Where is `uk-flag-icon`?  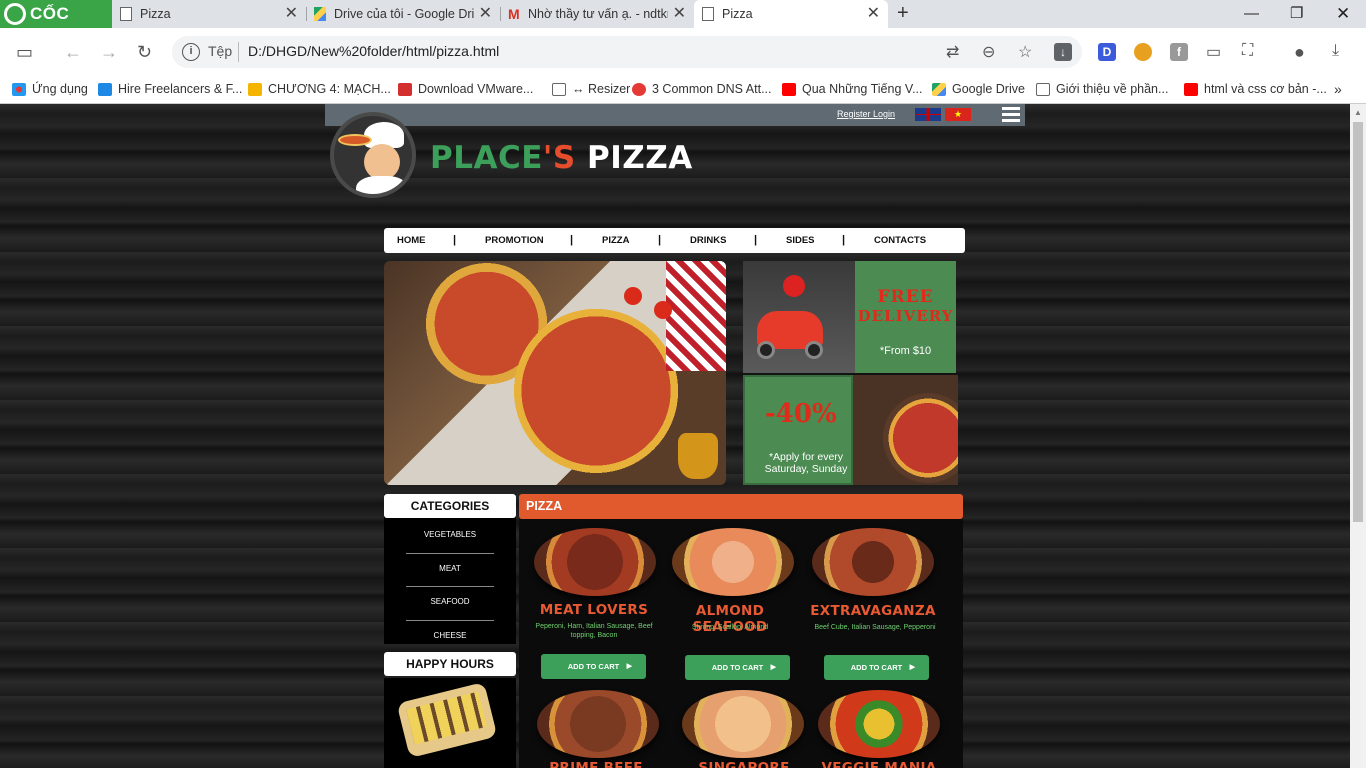 uk-flag-icon is located at coordinates (928, 114).